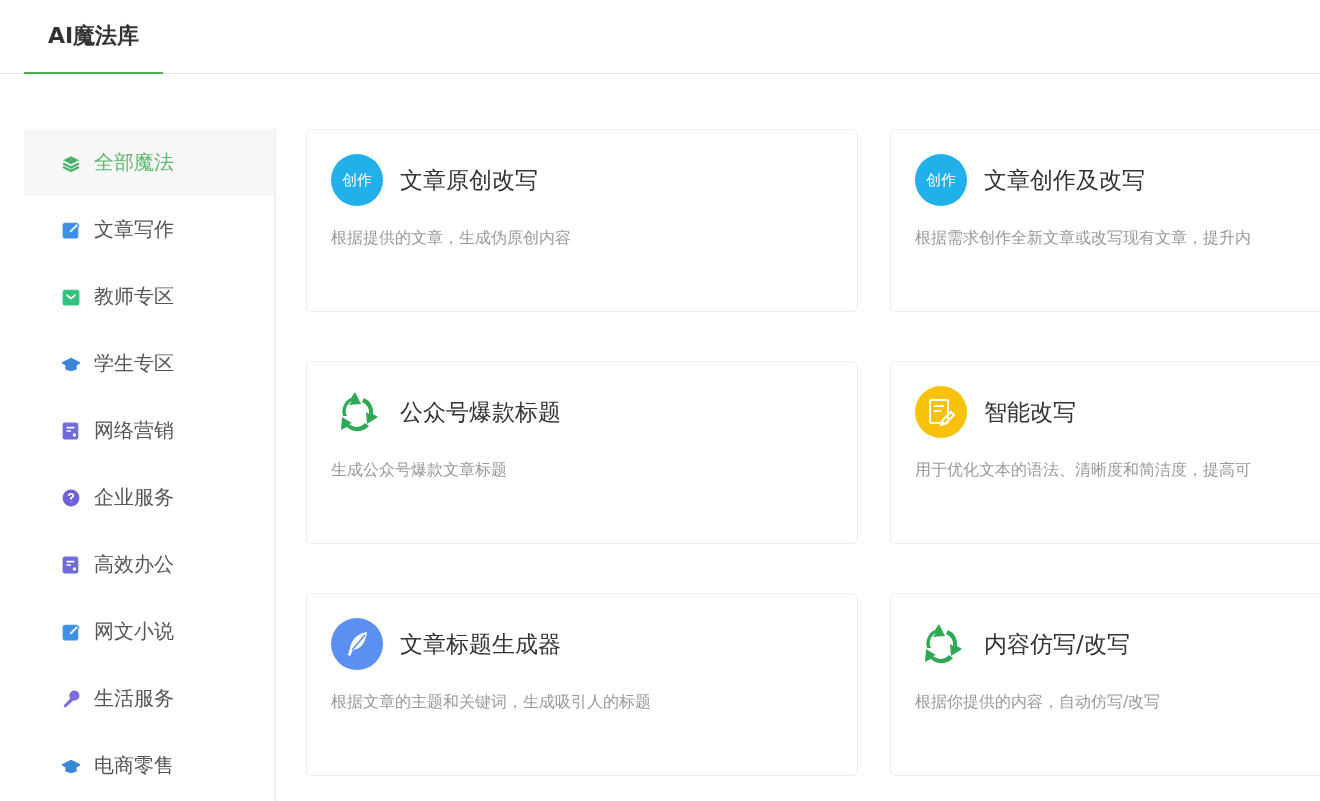 The width and height of the screenshot is (1320, 801). Describe the element at coordinates (149, 430) in the screenshot. I see `sidebar-item: 网络营销` at that location.